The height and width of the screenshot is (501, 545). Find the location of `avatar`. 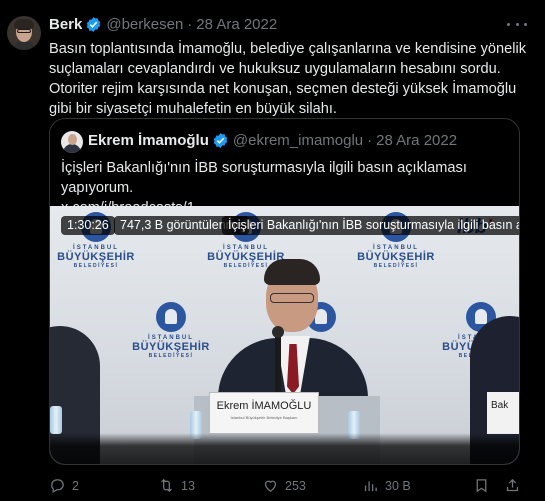

avatar is located at coordinates (24, 33).